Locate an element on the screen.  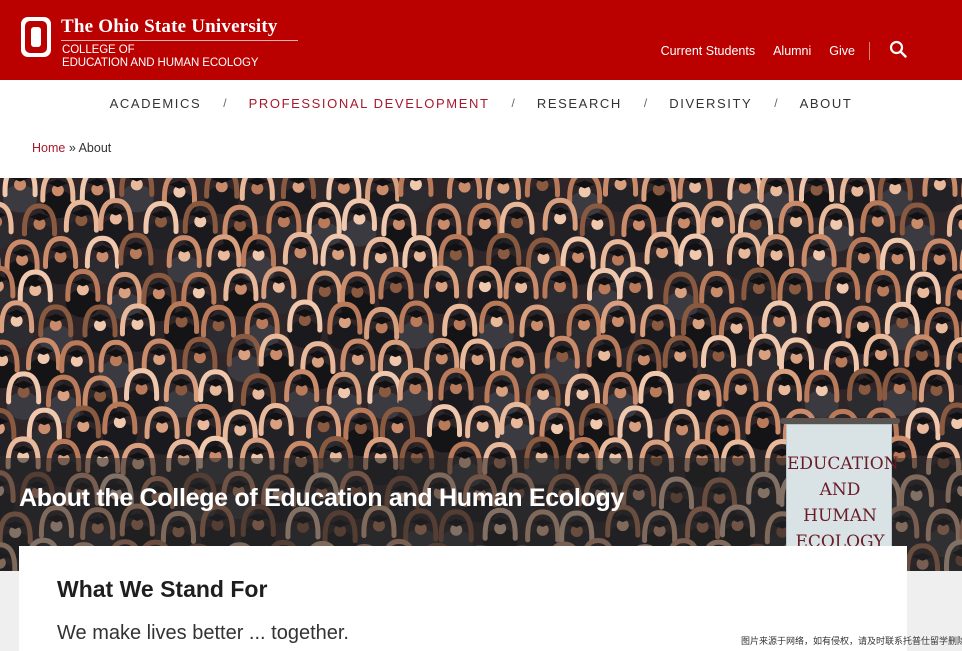
image-source-watermark: 图片来源于网络，如有侵权，请及时联系托普仕留学删除 is located at coordinates (851, 642).